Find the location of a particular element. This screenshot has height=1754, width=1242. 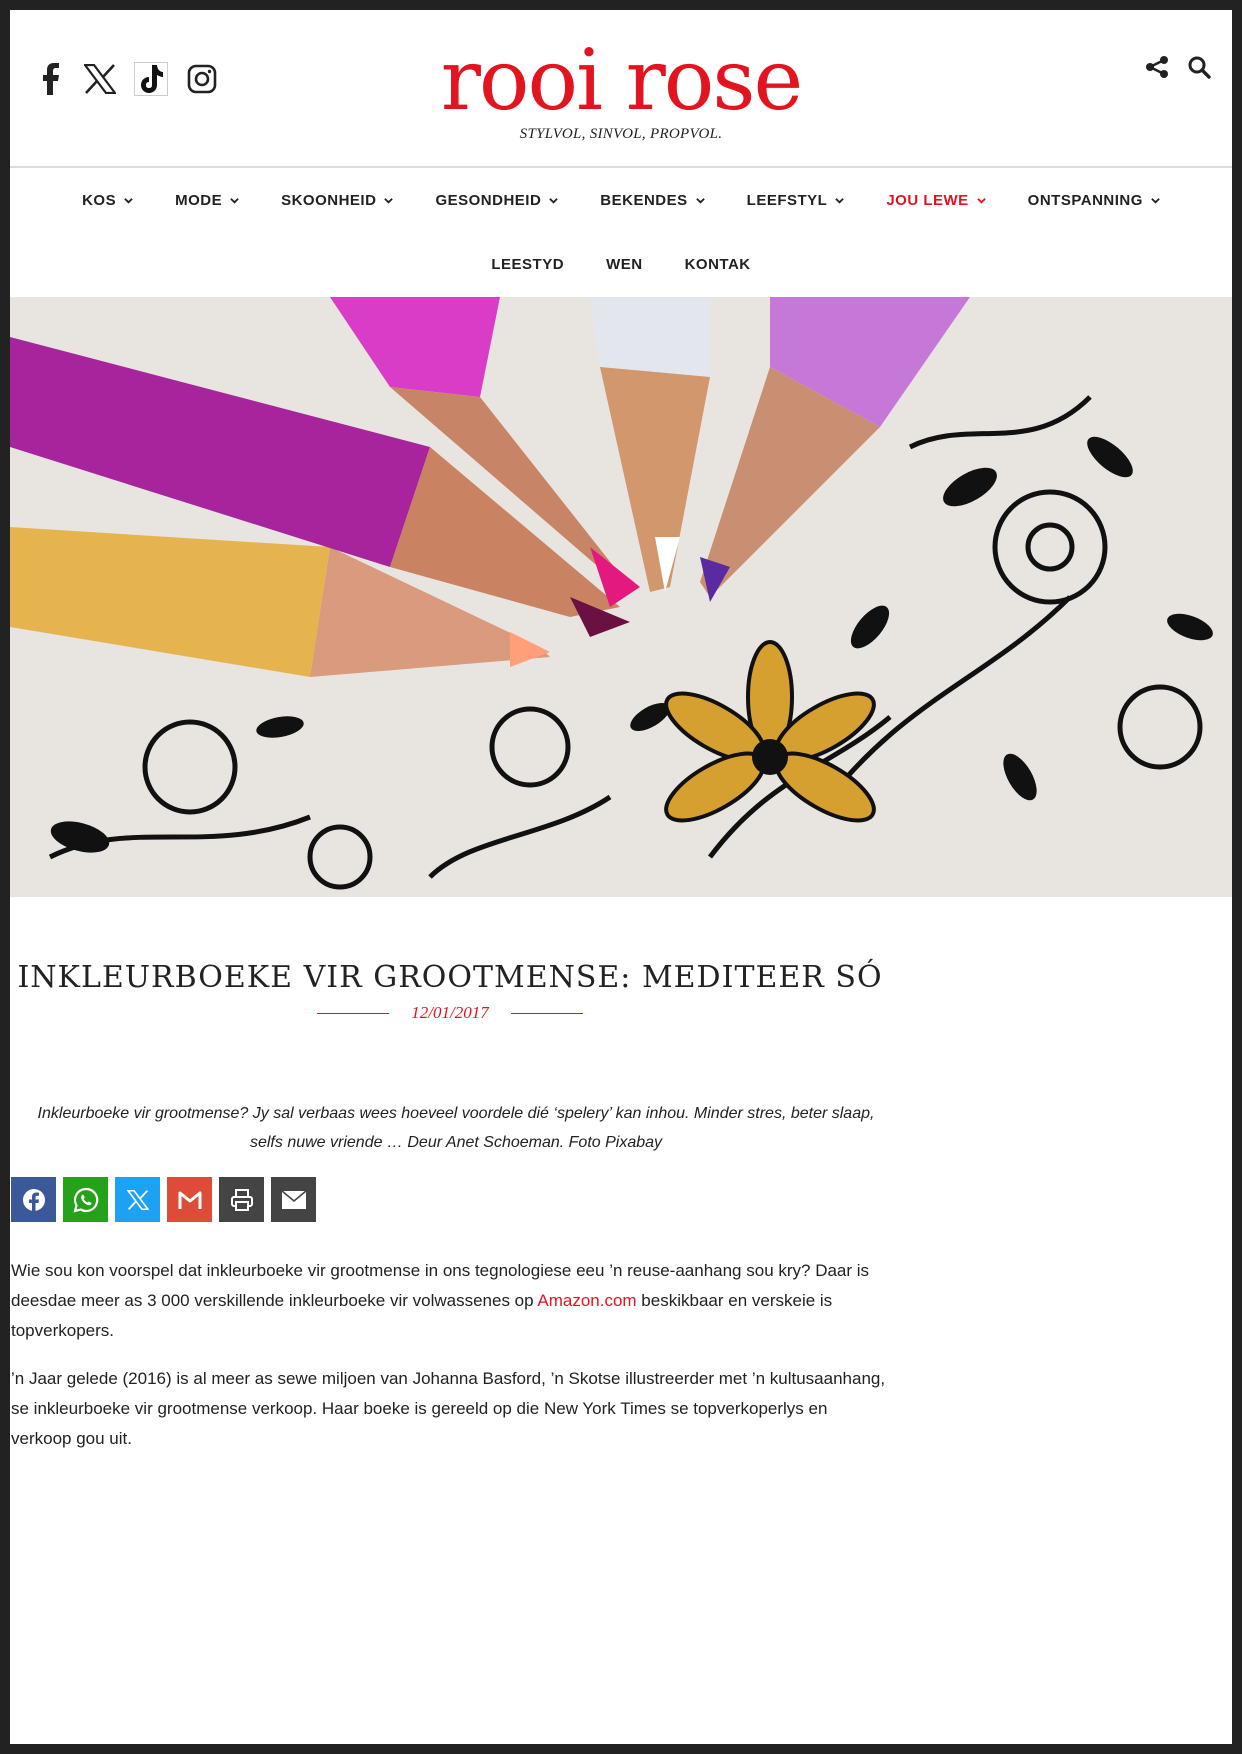

share-icon is located at coordinates (1157, 67).